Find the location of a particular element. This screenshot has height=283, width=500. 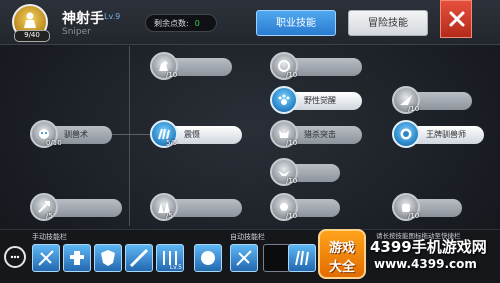

shield-icon is located at coordinates (108, 258).